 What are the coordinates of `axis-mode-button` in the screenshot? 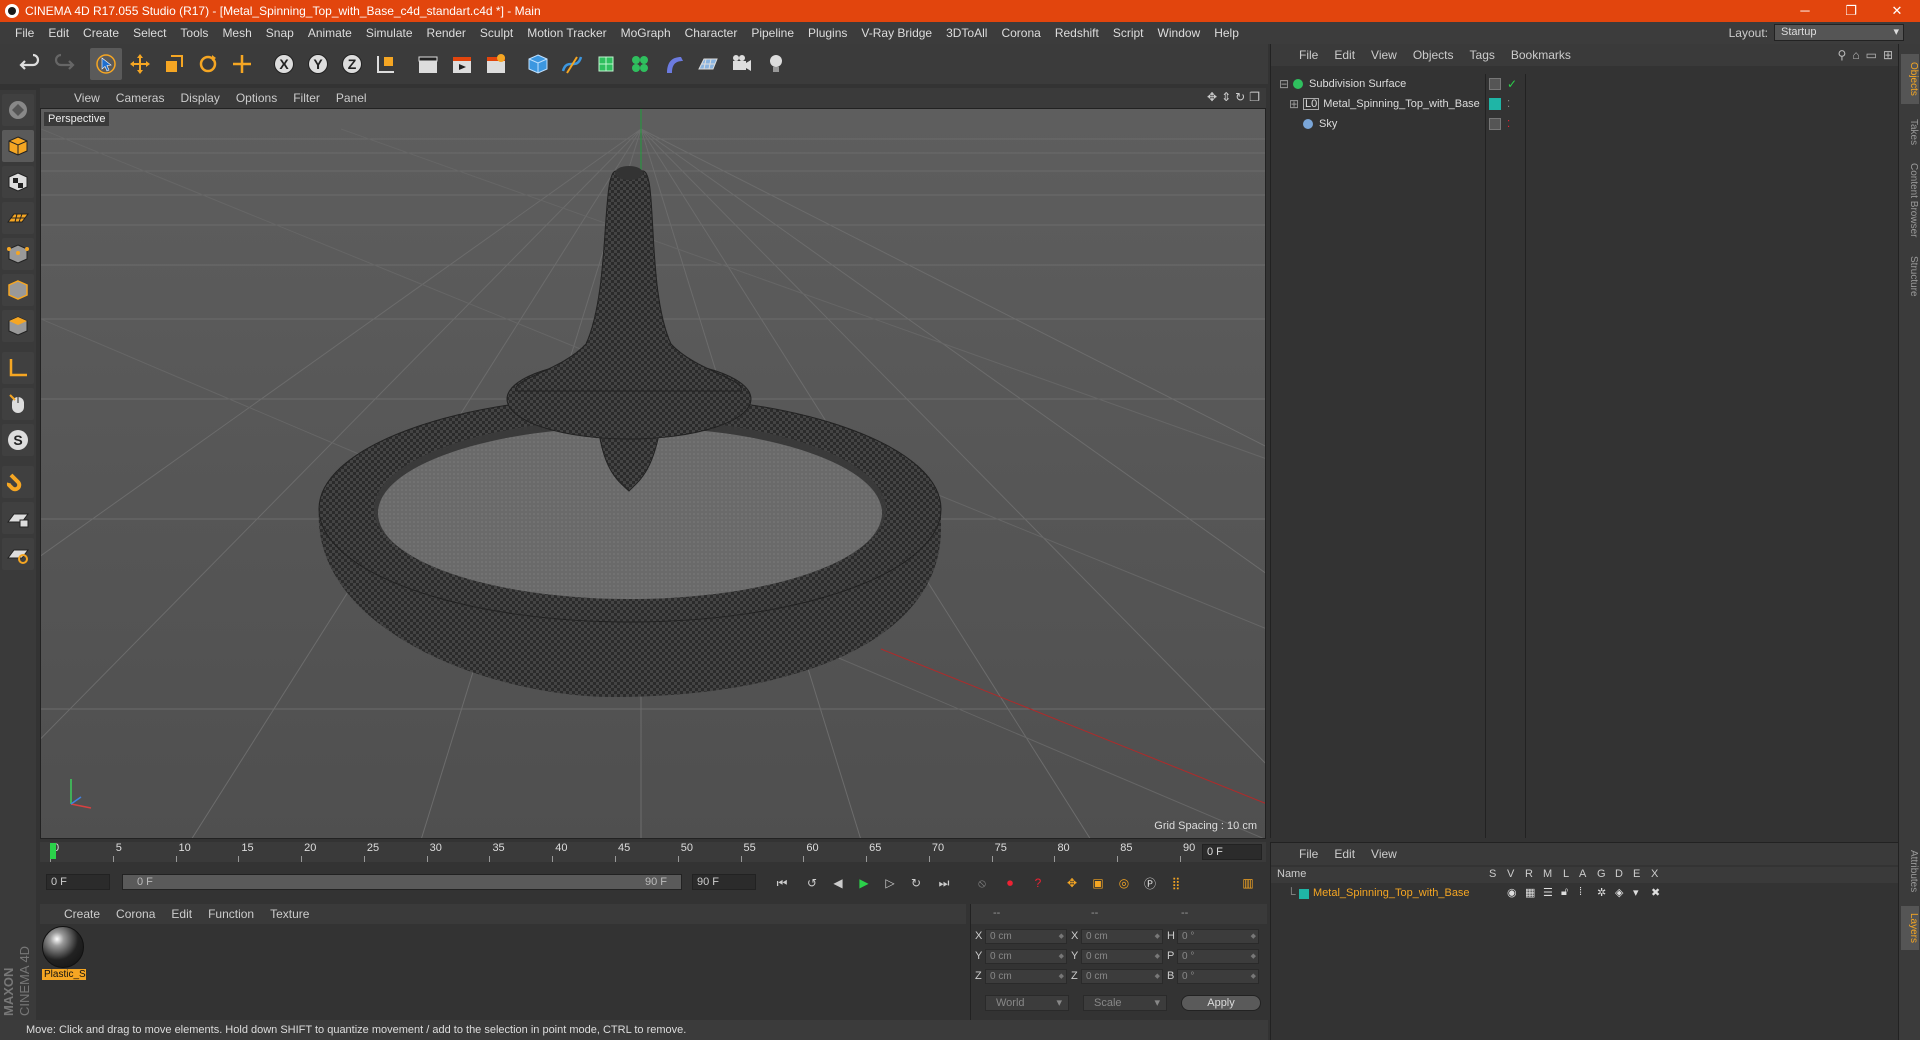 It's located at (18, 368).